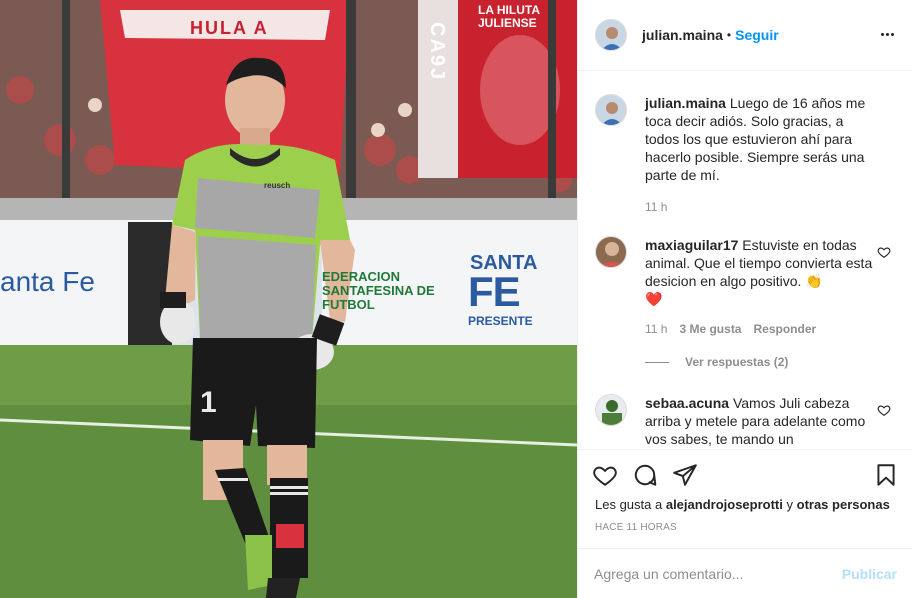 This screenshot has width=912, height=598. Describe the element at coordinates (691, 245) in the screenshot. I see `comment-username: maxiaguilar17` at that location.